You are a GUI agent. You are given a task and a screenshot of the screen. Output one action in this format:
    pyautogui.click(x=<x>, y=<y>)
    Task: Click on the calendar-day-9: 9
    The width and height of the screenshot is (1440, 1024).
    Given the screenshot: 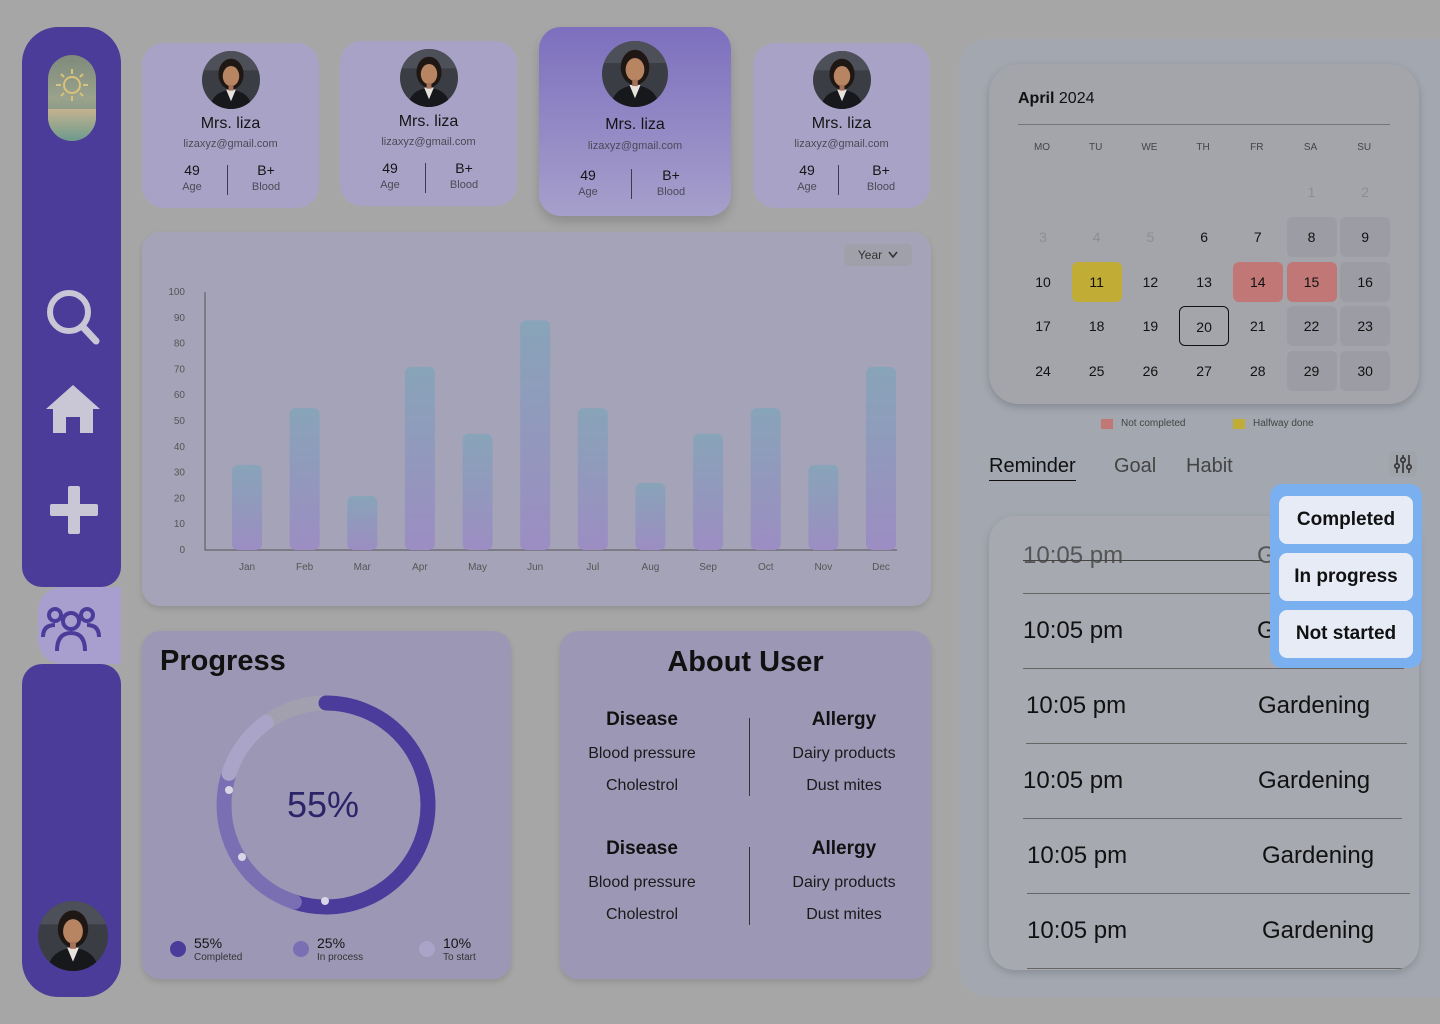 What is the action you would take?
    pyautogui.click(x=1365, y=236)
    